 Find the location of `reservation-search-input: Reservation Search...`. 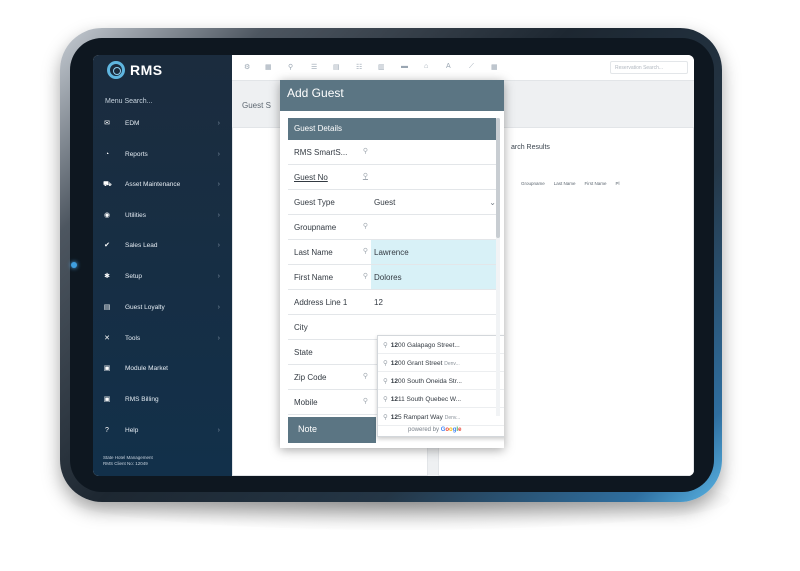

reservation-search-input: Reservation Search... is located at coordinates (649, 67).